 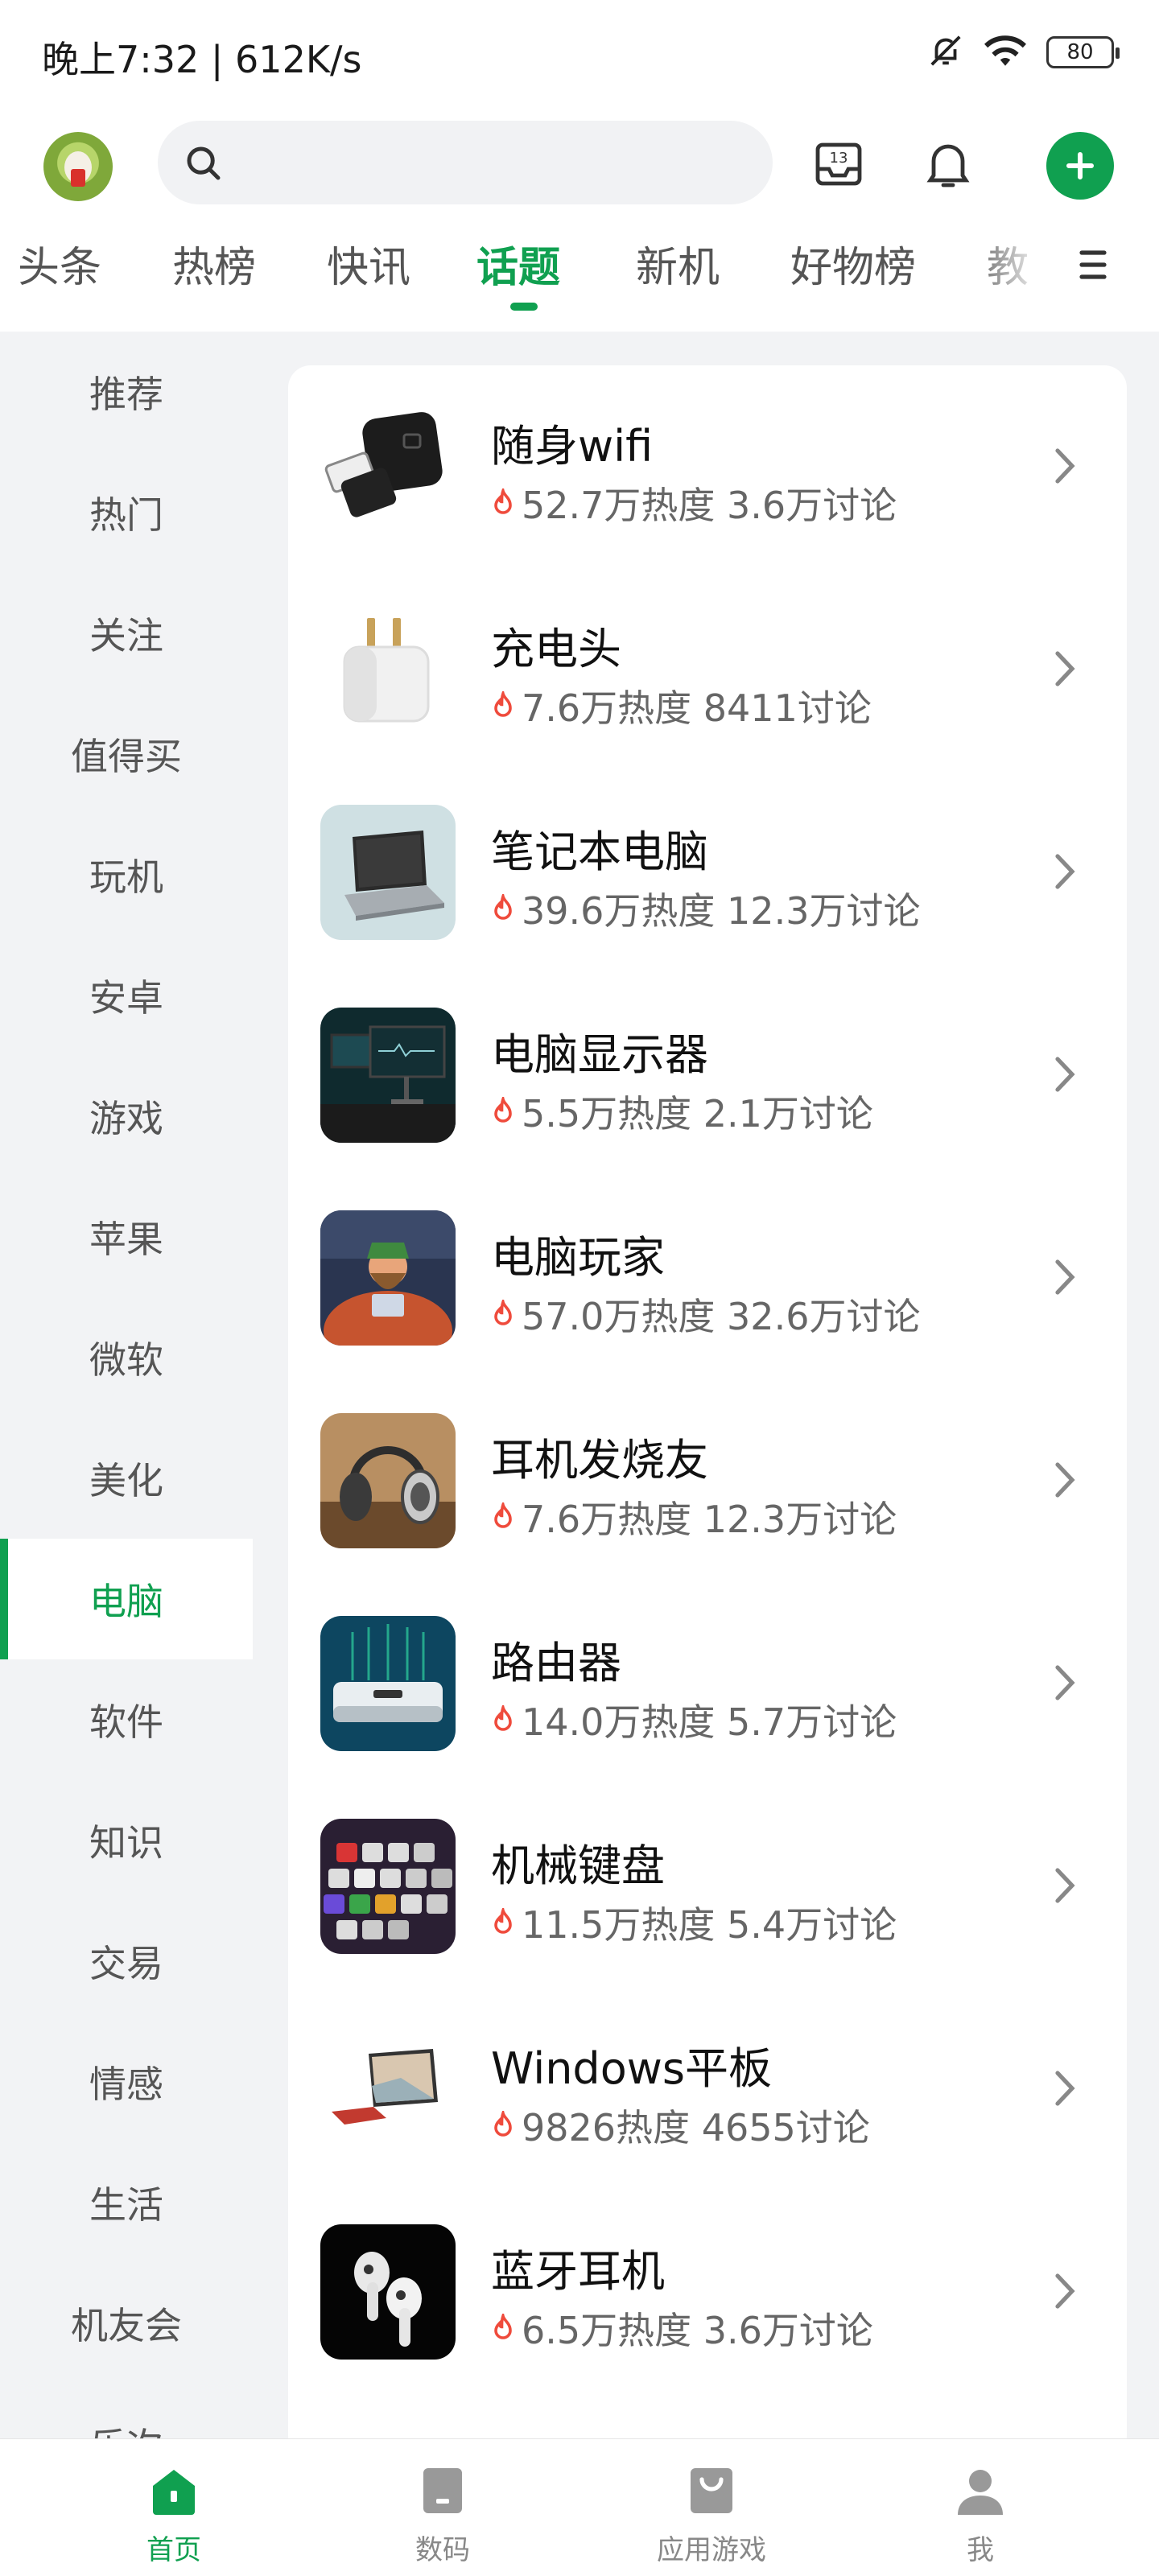 What do you see at coordinates (388, 1075) in the screenshot?
I see `monitor-thumbnail` at bounding box center [388, 1075].